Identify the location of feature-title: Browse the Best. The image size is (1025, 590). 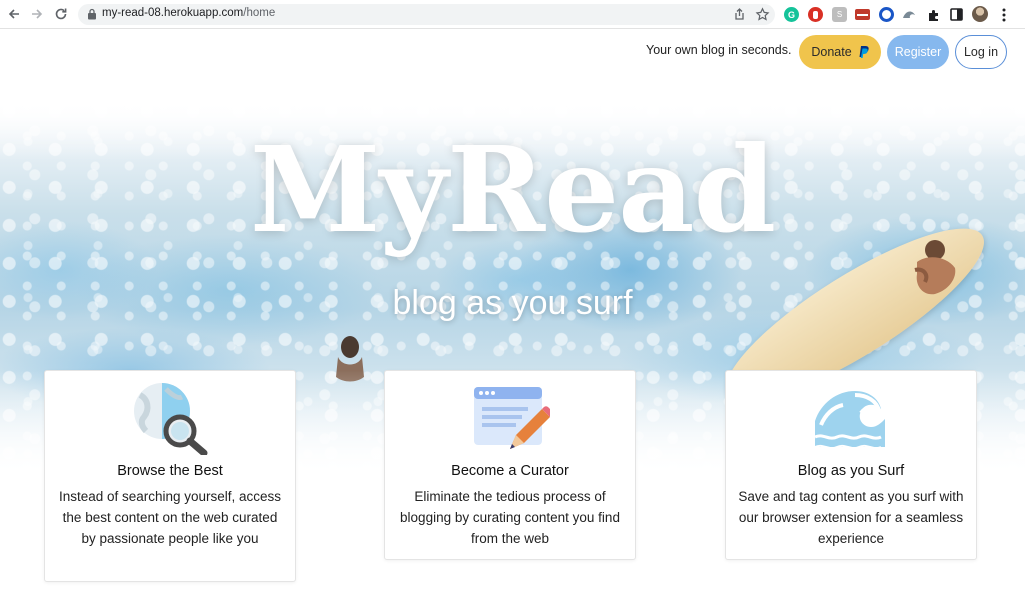
(170, 471).